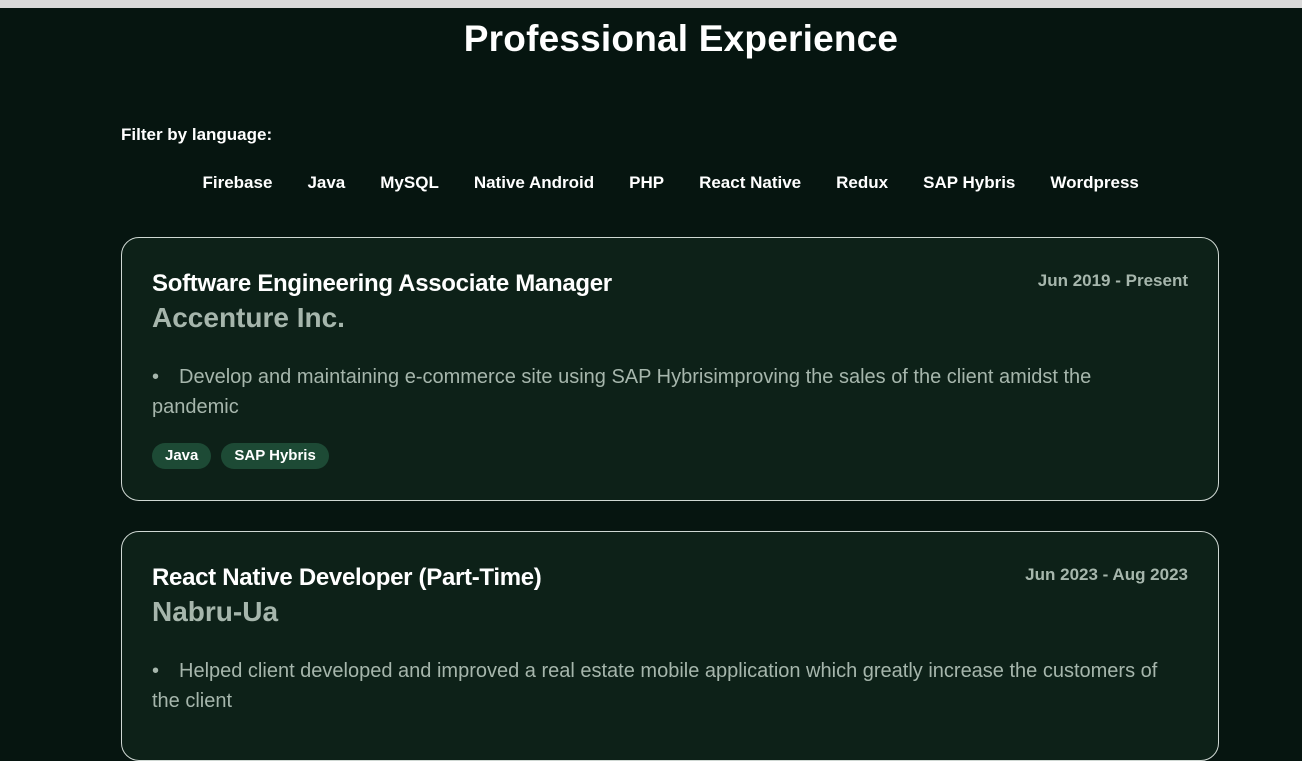 This screenshot has height=761, width=1302. What do you see at coordinates (275, 456) in the screenshot?
I see `skill-tag: SAP Hybris` at bounding box center [275, 456].